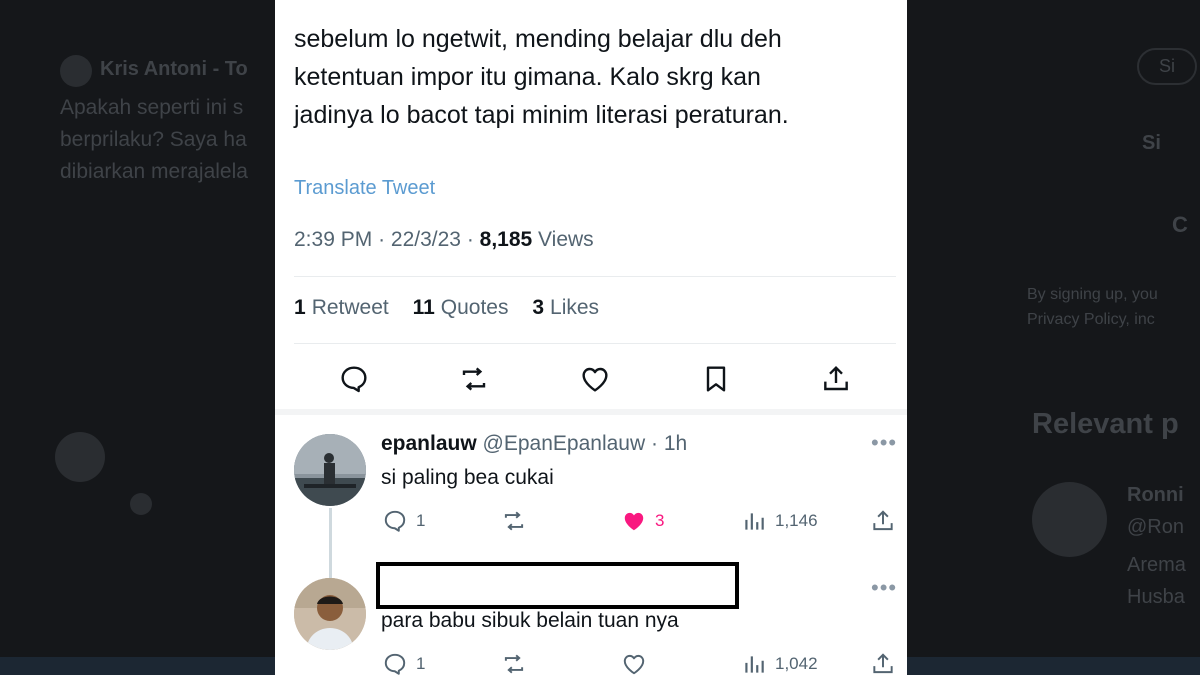 This screenshot has height=675, width=1200. Describe the element at coordinates (364, 188) in the screenshot. I see `translate-tweet-link: Translate Tweet` at that location.